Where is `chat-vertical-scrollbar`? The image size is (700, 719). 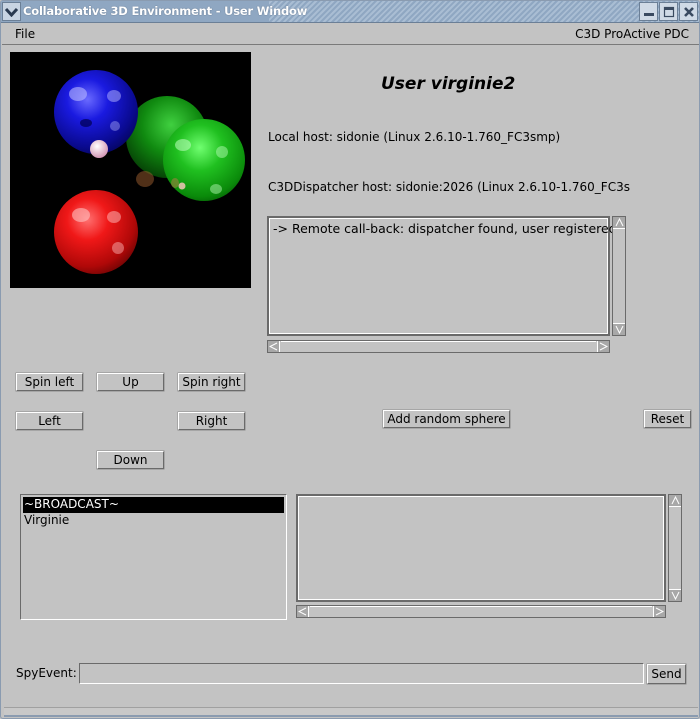
chat-vertical-scrollbar is located at coordinates (675, 548).